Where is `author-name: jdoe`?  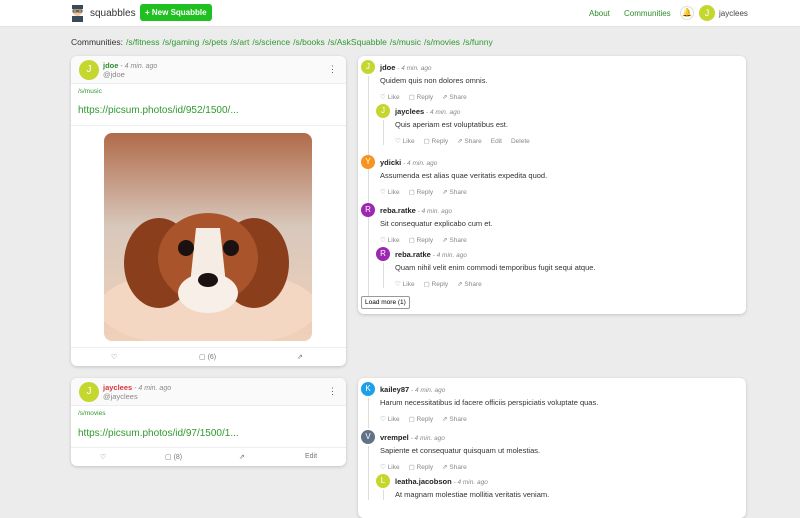 author-name: jdoe is located at coordinates (110, 65).